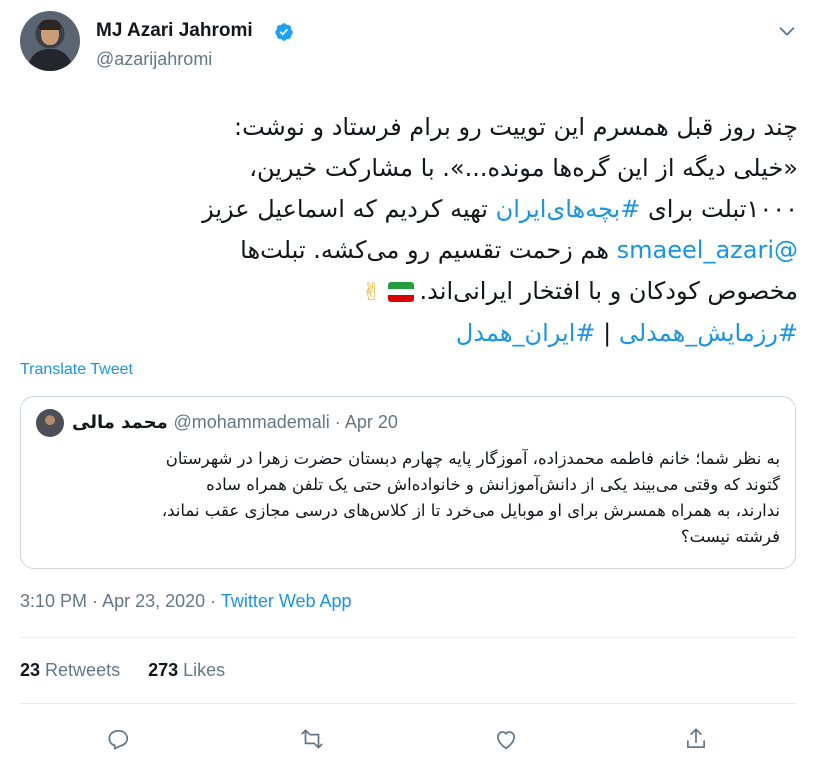  Describe the element at coordinates (707, 250) in the screenshot. I see `mention-link: @smaeel_azari` at that location.